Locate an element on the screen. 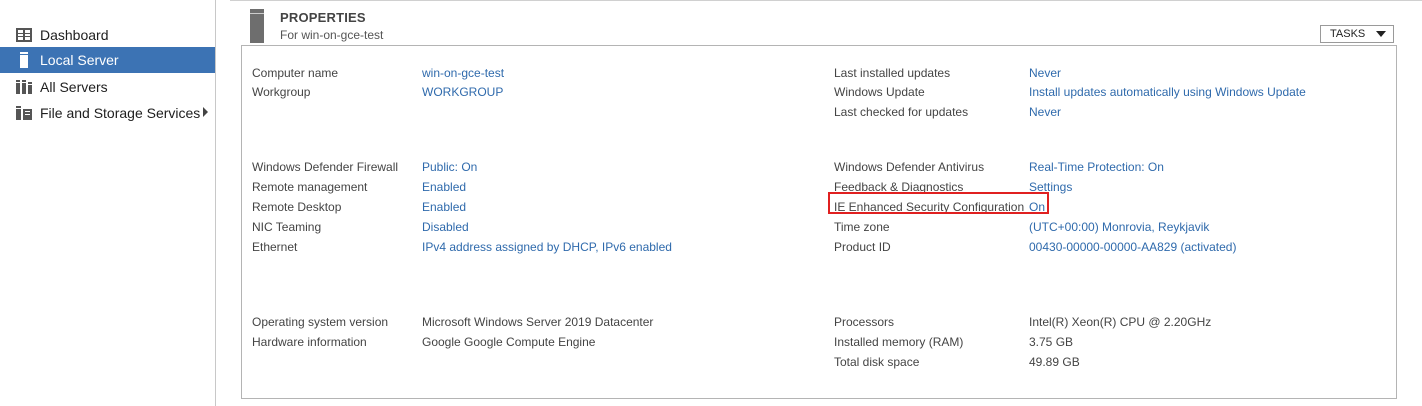 The image size is (1422, 406). property-label: NIC Teaming is located at coordinates (287, 227).